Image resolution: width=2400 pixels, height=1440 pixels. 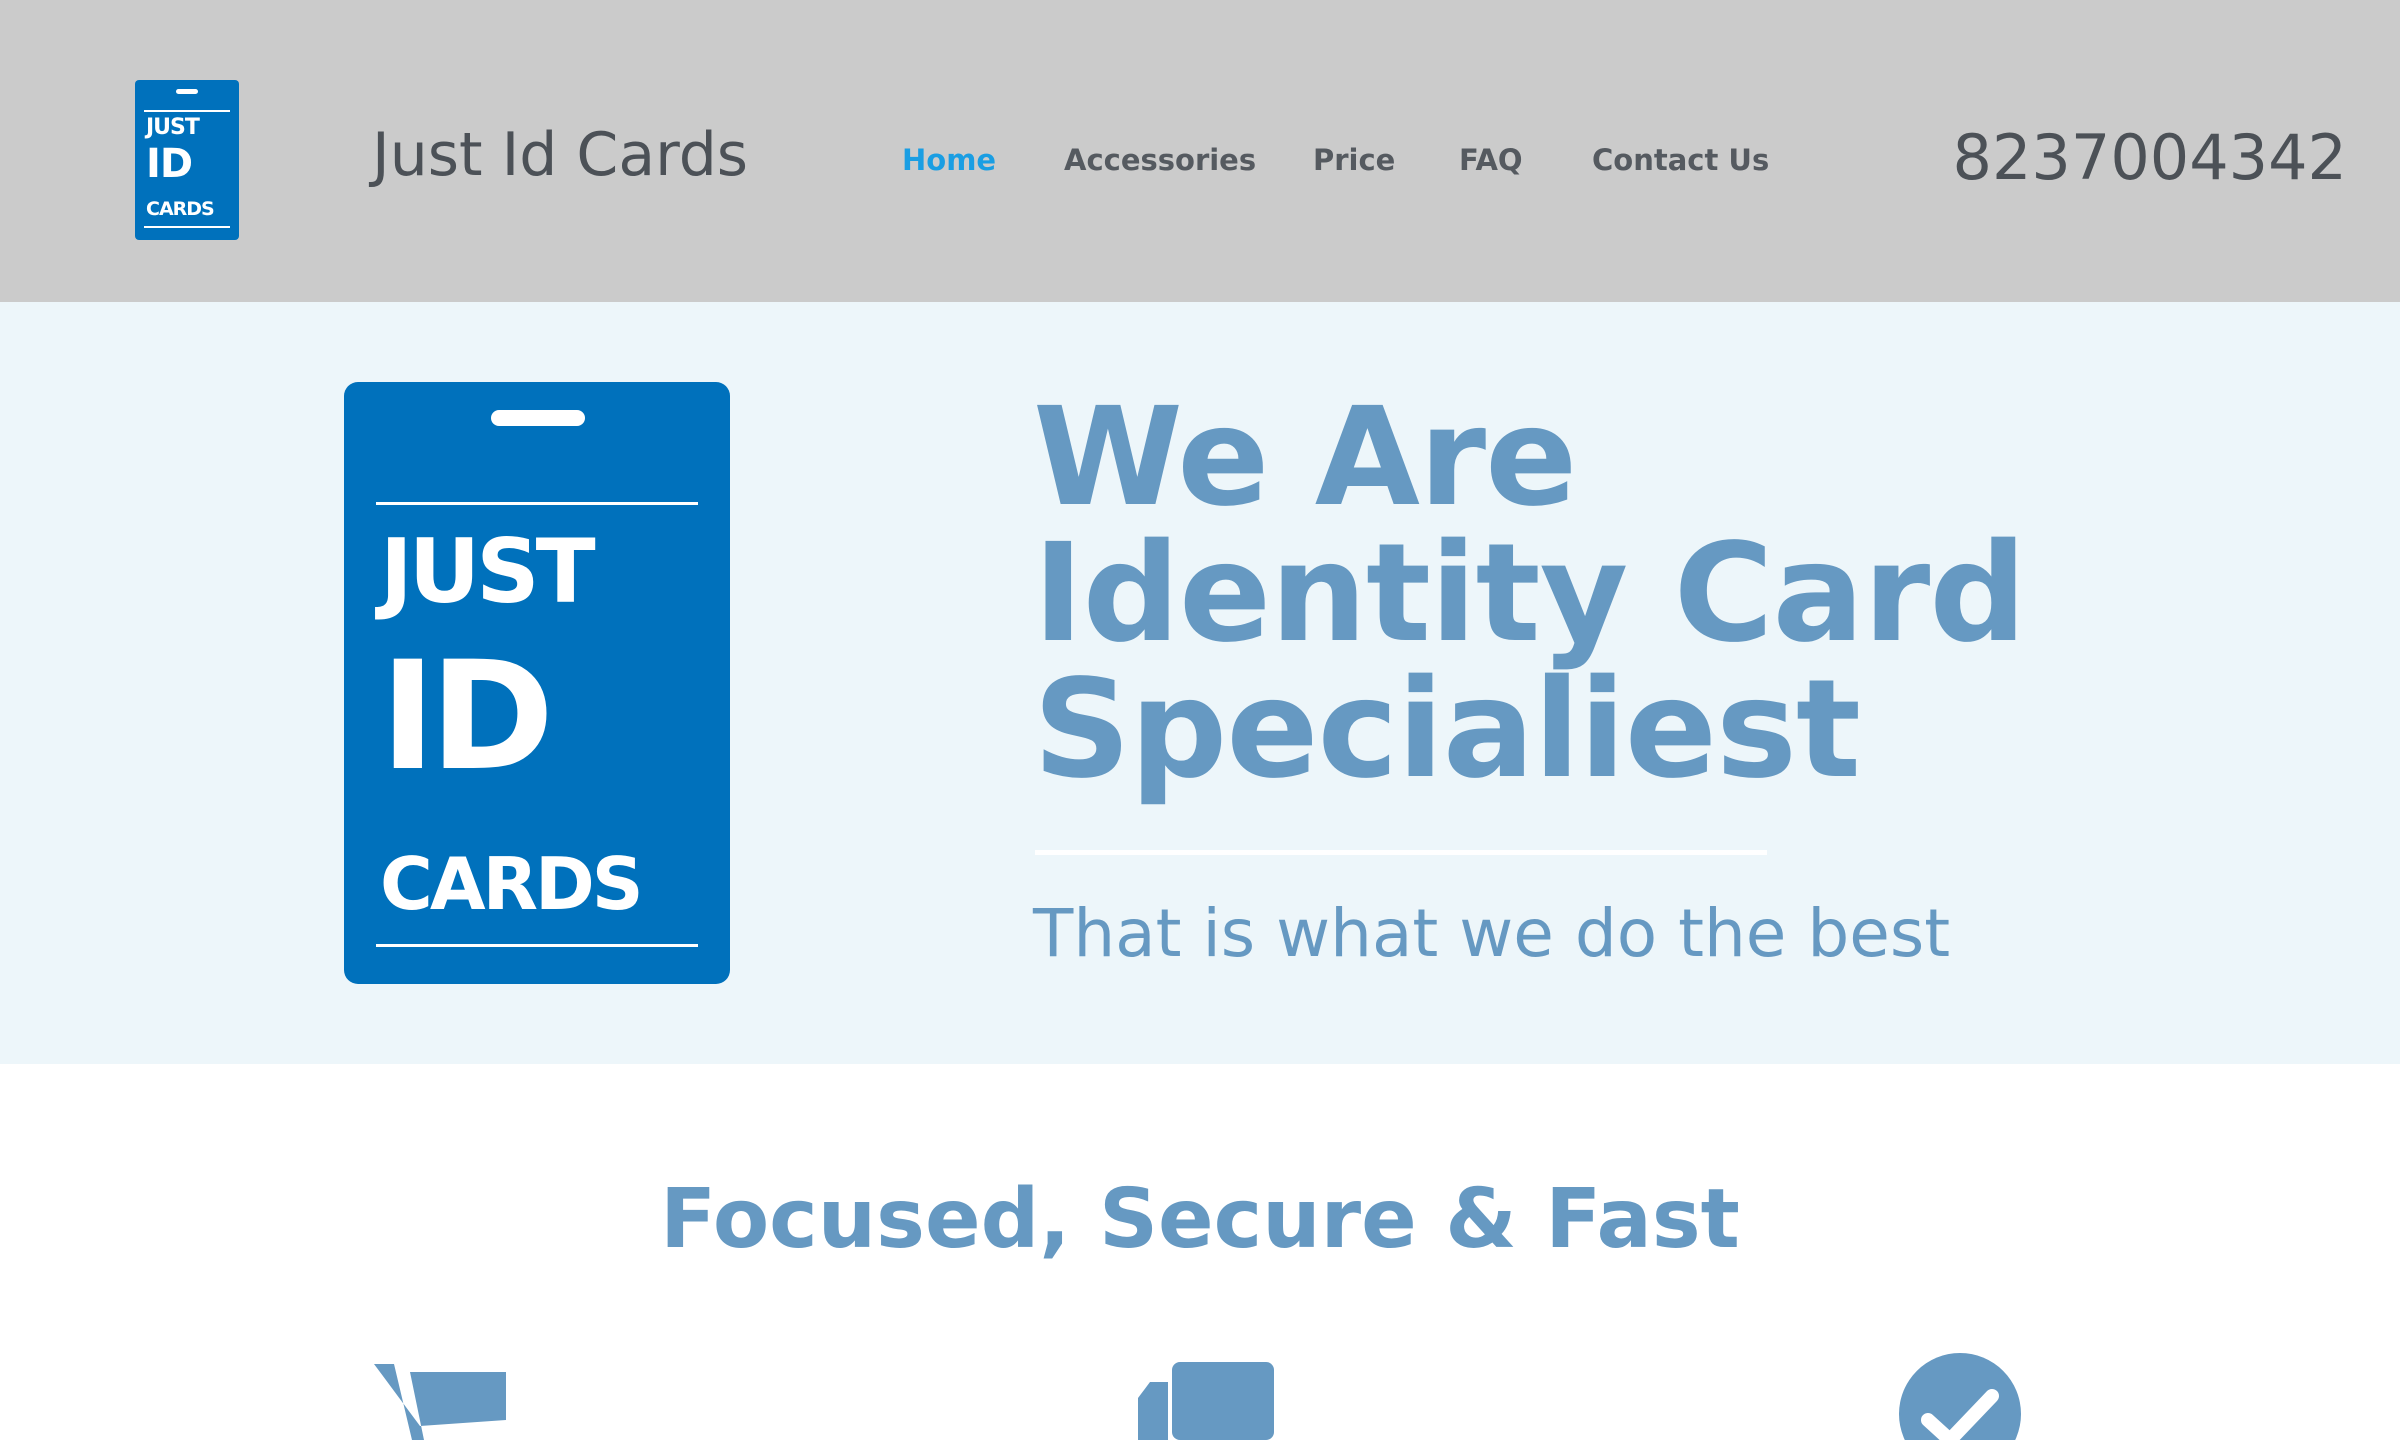 I want to click on logo-text-cards: CARDS, so click(x=180, y=209).